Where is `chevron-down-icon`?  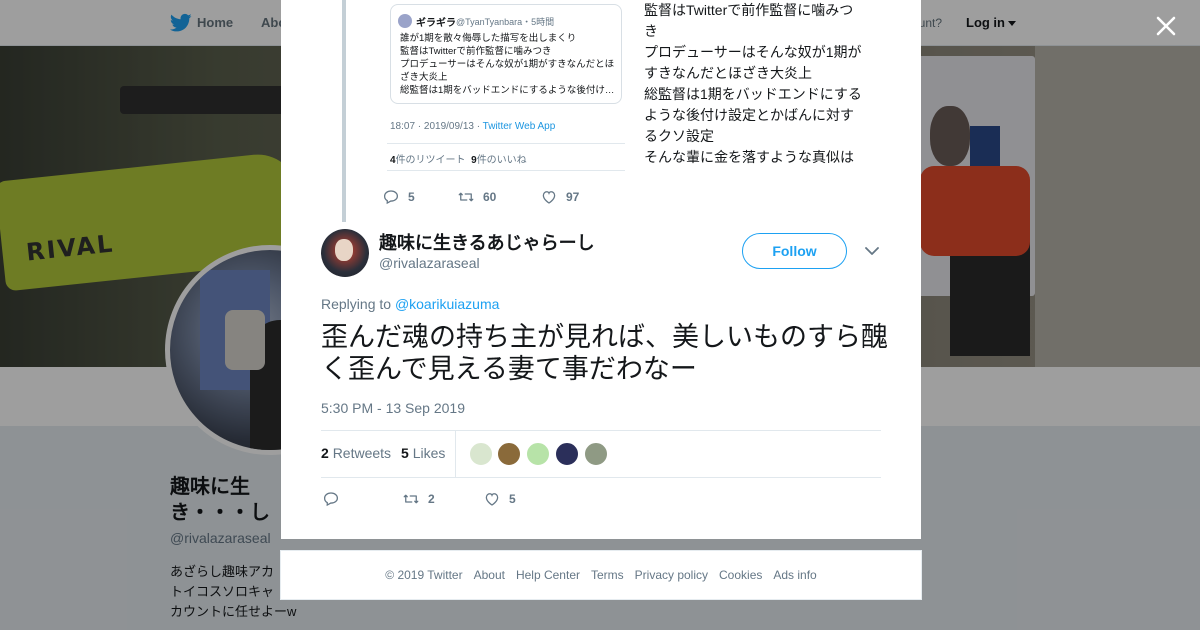
chevron-down-icon is located at coordinates (872, 251).